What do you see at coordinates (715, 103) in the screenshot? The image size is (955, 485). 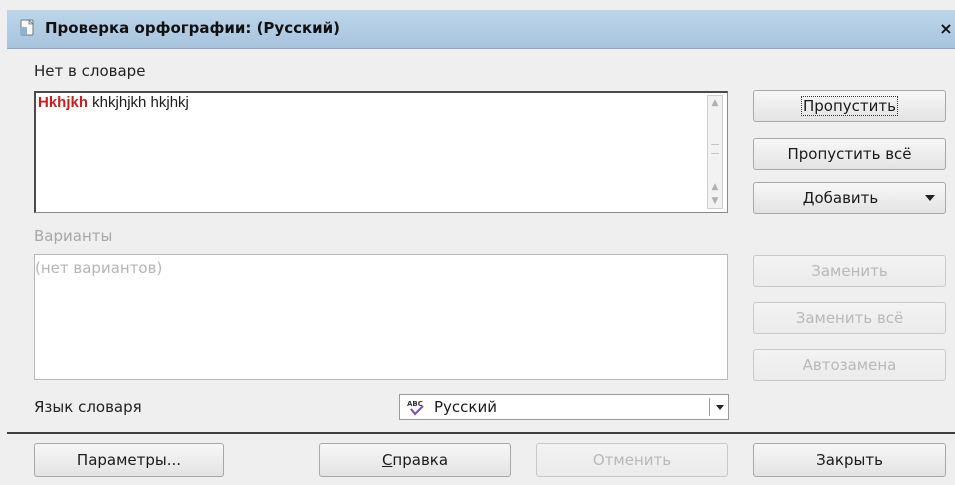 I see `scroll-up-icon: ▲` at bounding box center [715, 103].